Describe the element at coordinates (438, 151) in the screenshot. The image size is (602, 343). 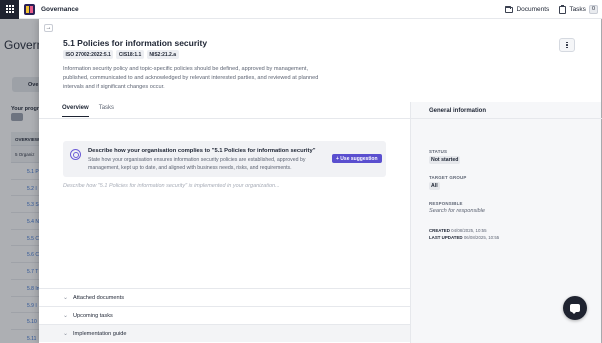
I see `status-label: STATUS` at that location.